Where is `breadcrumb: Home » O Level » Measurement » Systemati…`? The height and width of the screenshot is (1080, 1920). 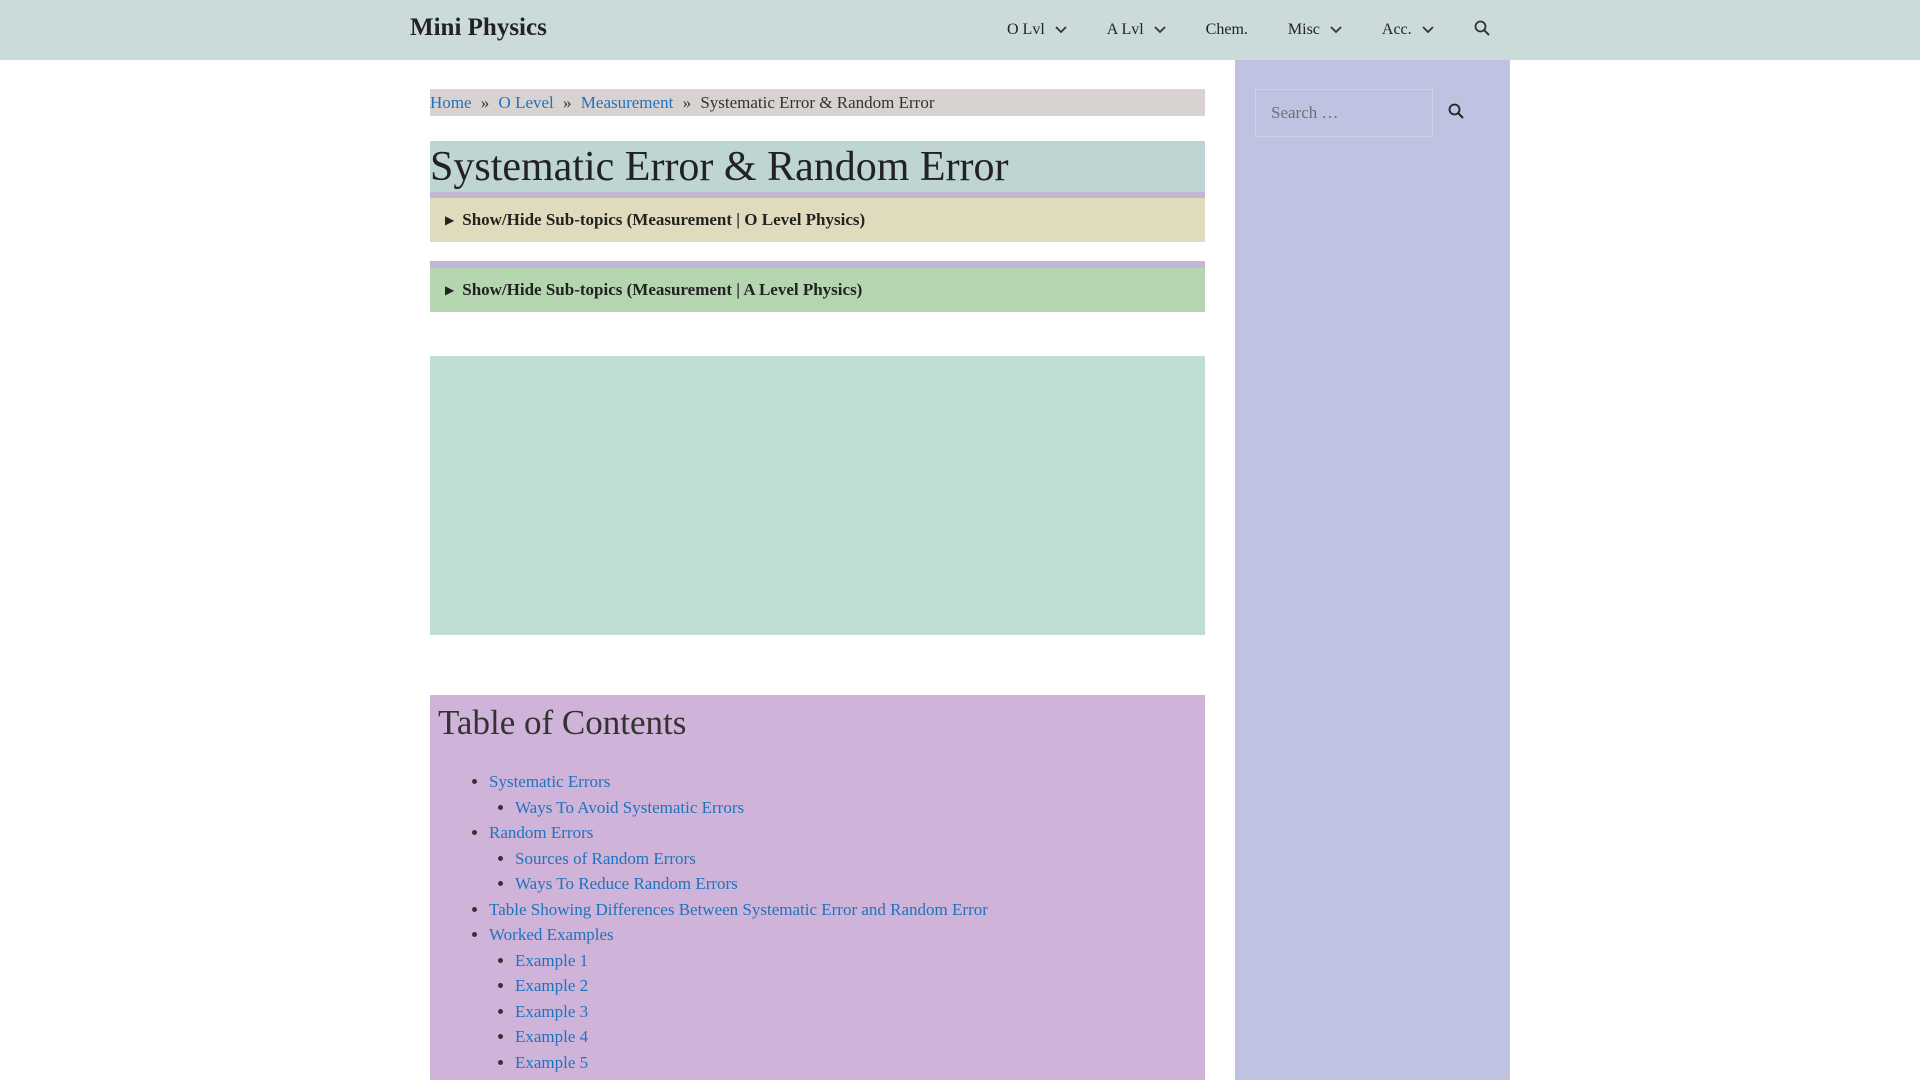
breadcrumb: Home » O Level » Measurement » Systemati… is located at coordinates (817, 102).